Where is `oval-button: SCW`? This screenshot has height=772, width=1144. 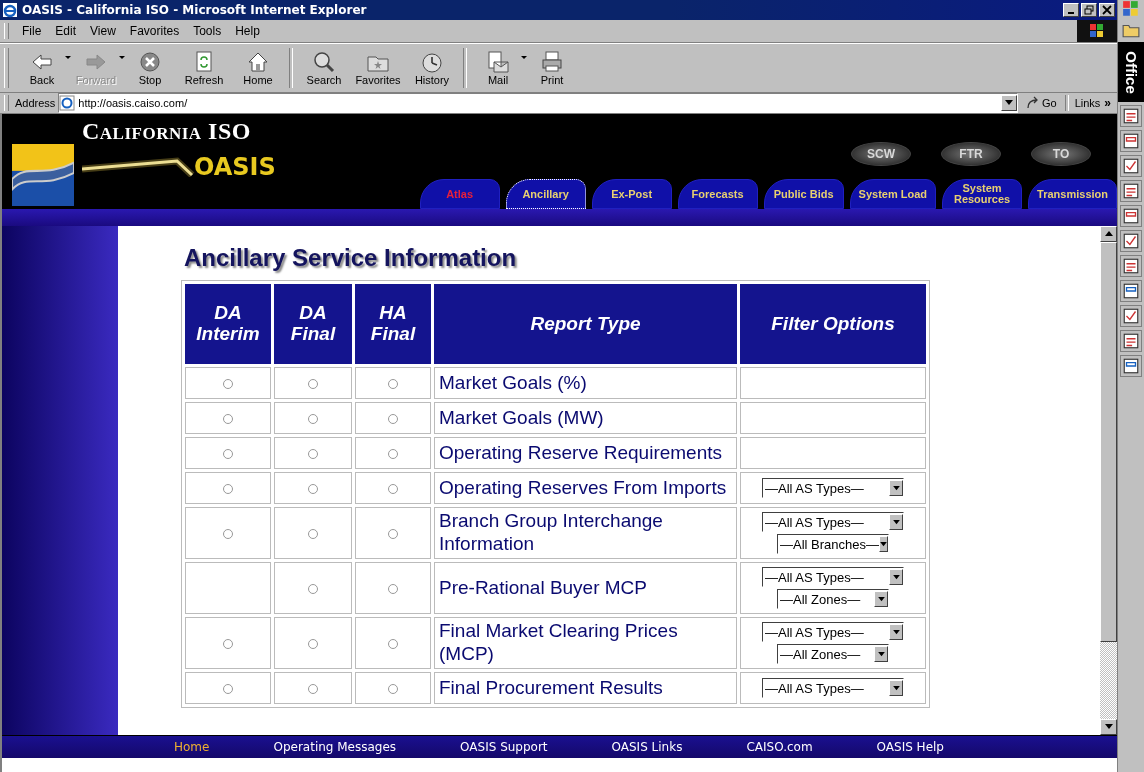
oval-button: SCW is located at coordinates (881, 154).